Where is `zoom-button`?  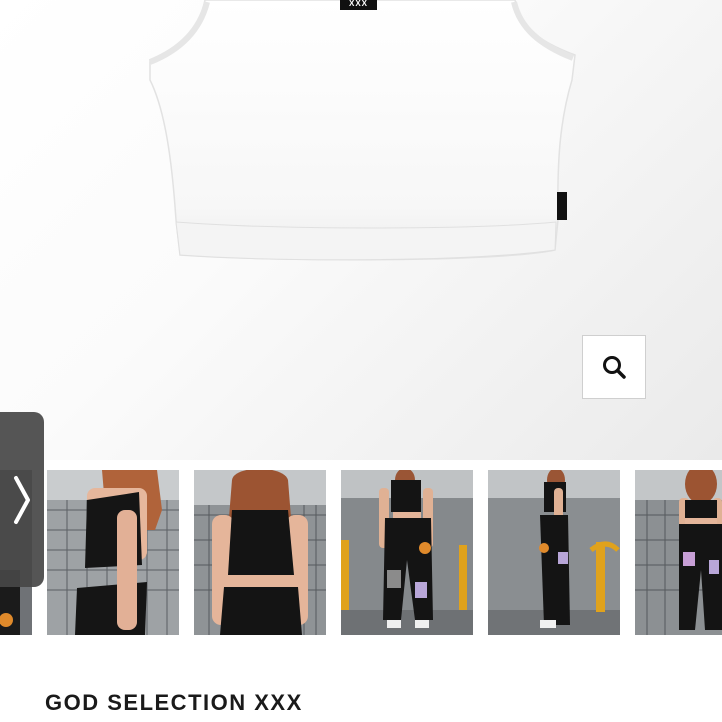 zoom-button is located at coordinates (614, 367).